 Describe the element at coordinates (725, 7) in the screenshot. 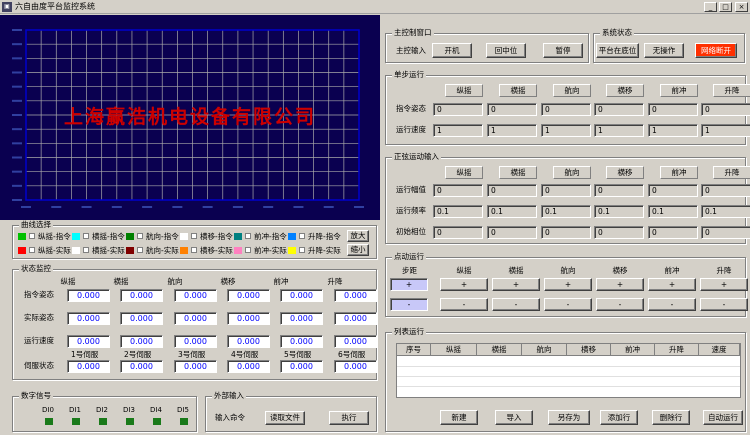

I see `maximize-button: □` at that location.